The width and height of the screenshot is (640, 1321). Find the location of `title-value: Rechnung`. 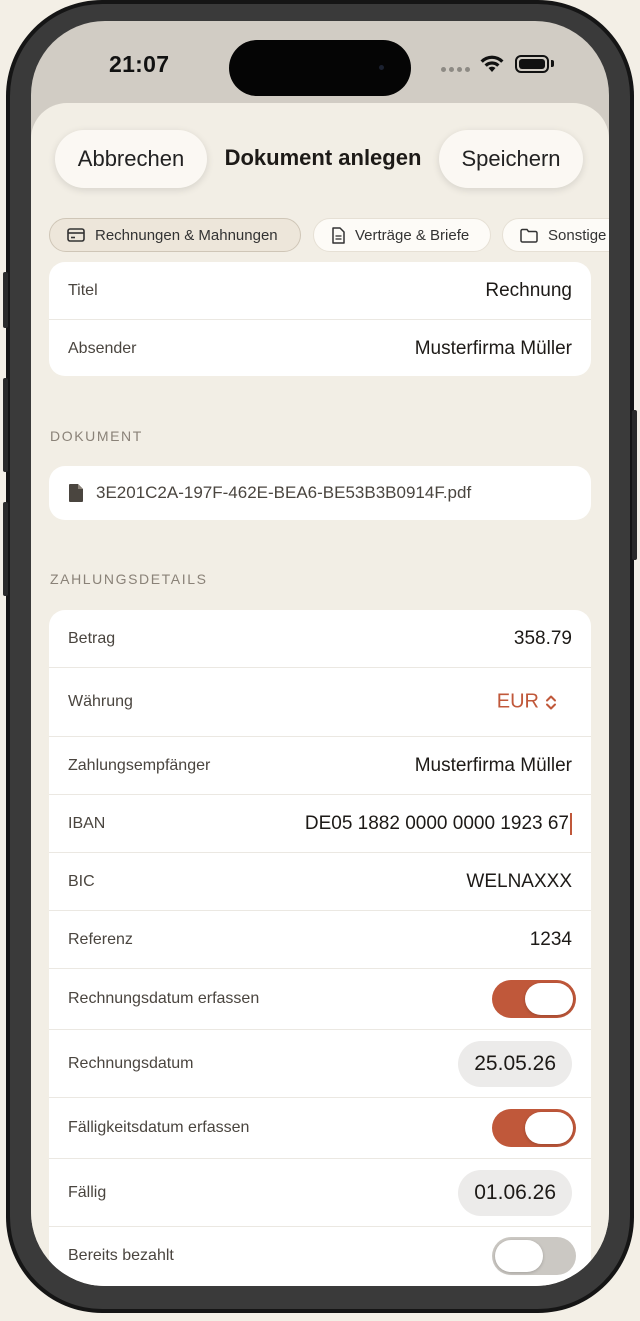

title-value: Rechnung is located at coordinates (528, 291).